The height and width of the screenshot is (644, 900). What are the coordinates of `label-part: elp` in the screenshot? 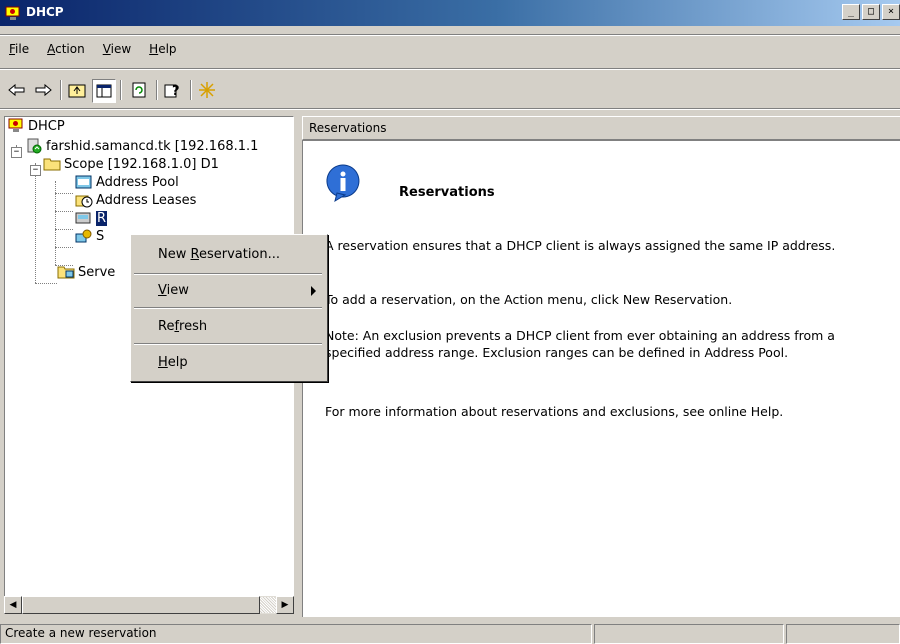 It's located at (177, 362).